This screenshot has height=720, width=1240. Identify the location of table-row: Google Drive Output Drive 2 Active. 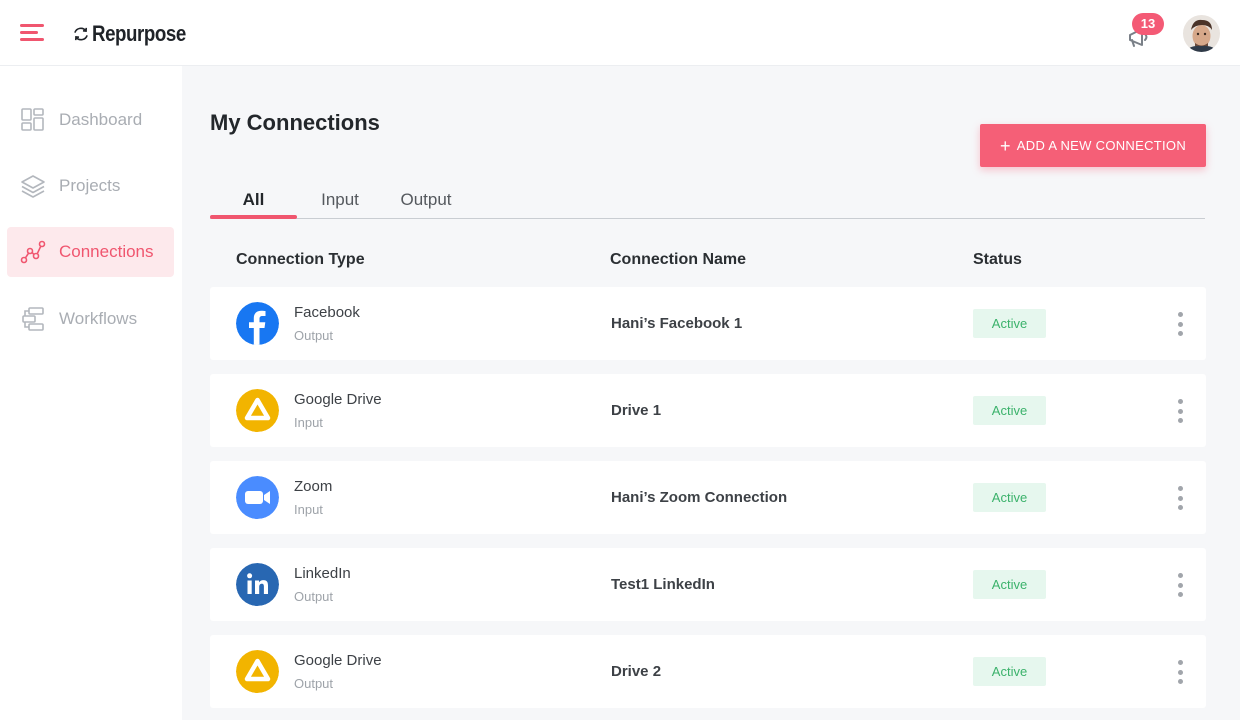
(708, 671).